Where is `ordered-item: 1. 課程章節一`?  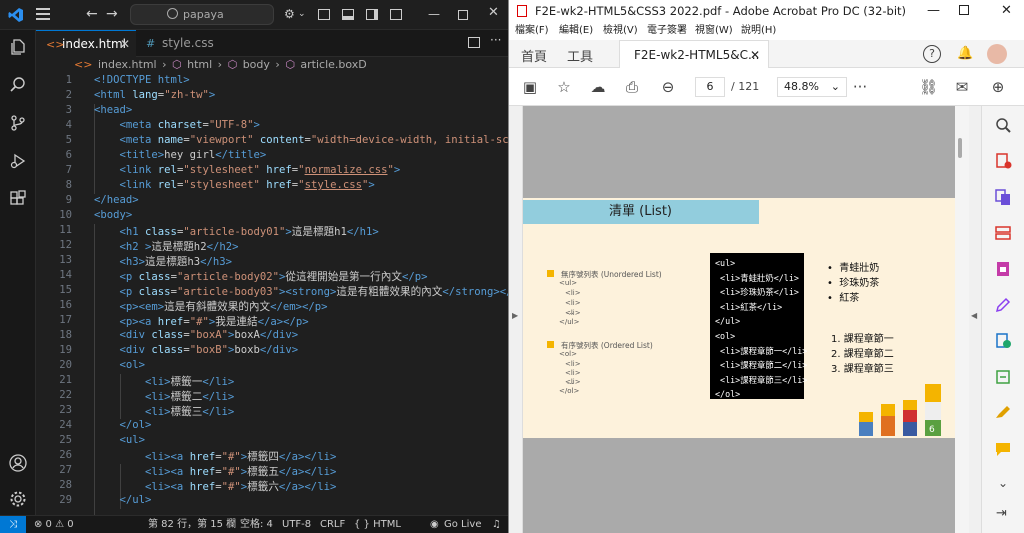 ordered-item: 1. 課程章節一 is located at coordinates (862, 339).